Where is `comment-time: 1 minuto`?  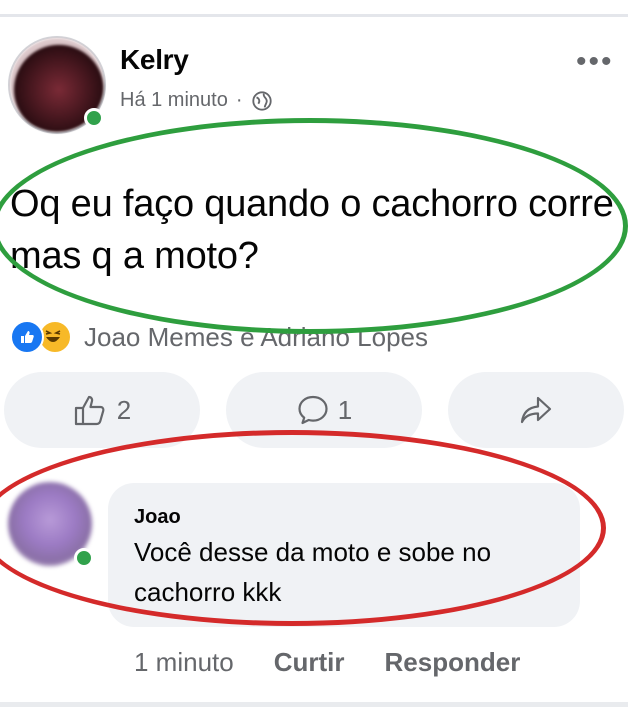
comment-time: 1 minuto is located at coordinates (184, 662).